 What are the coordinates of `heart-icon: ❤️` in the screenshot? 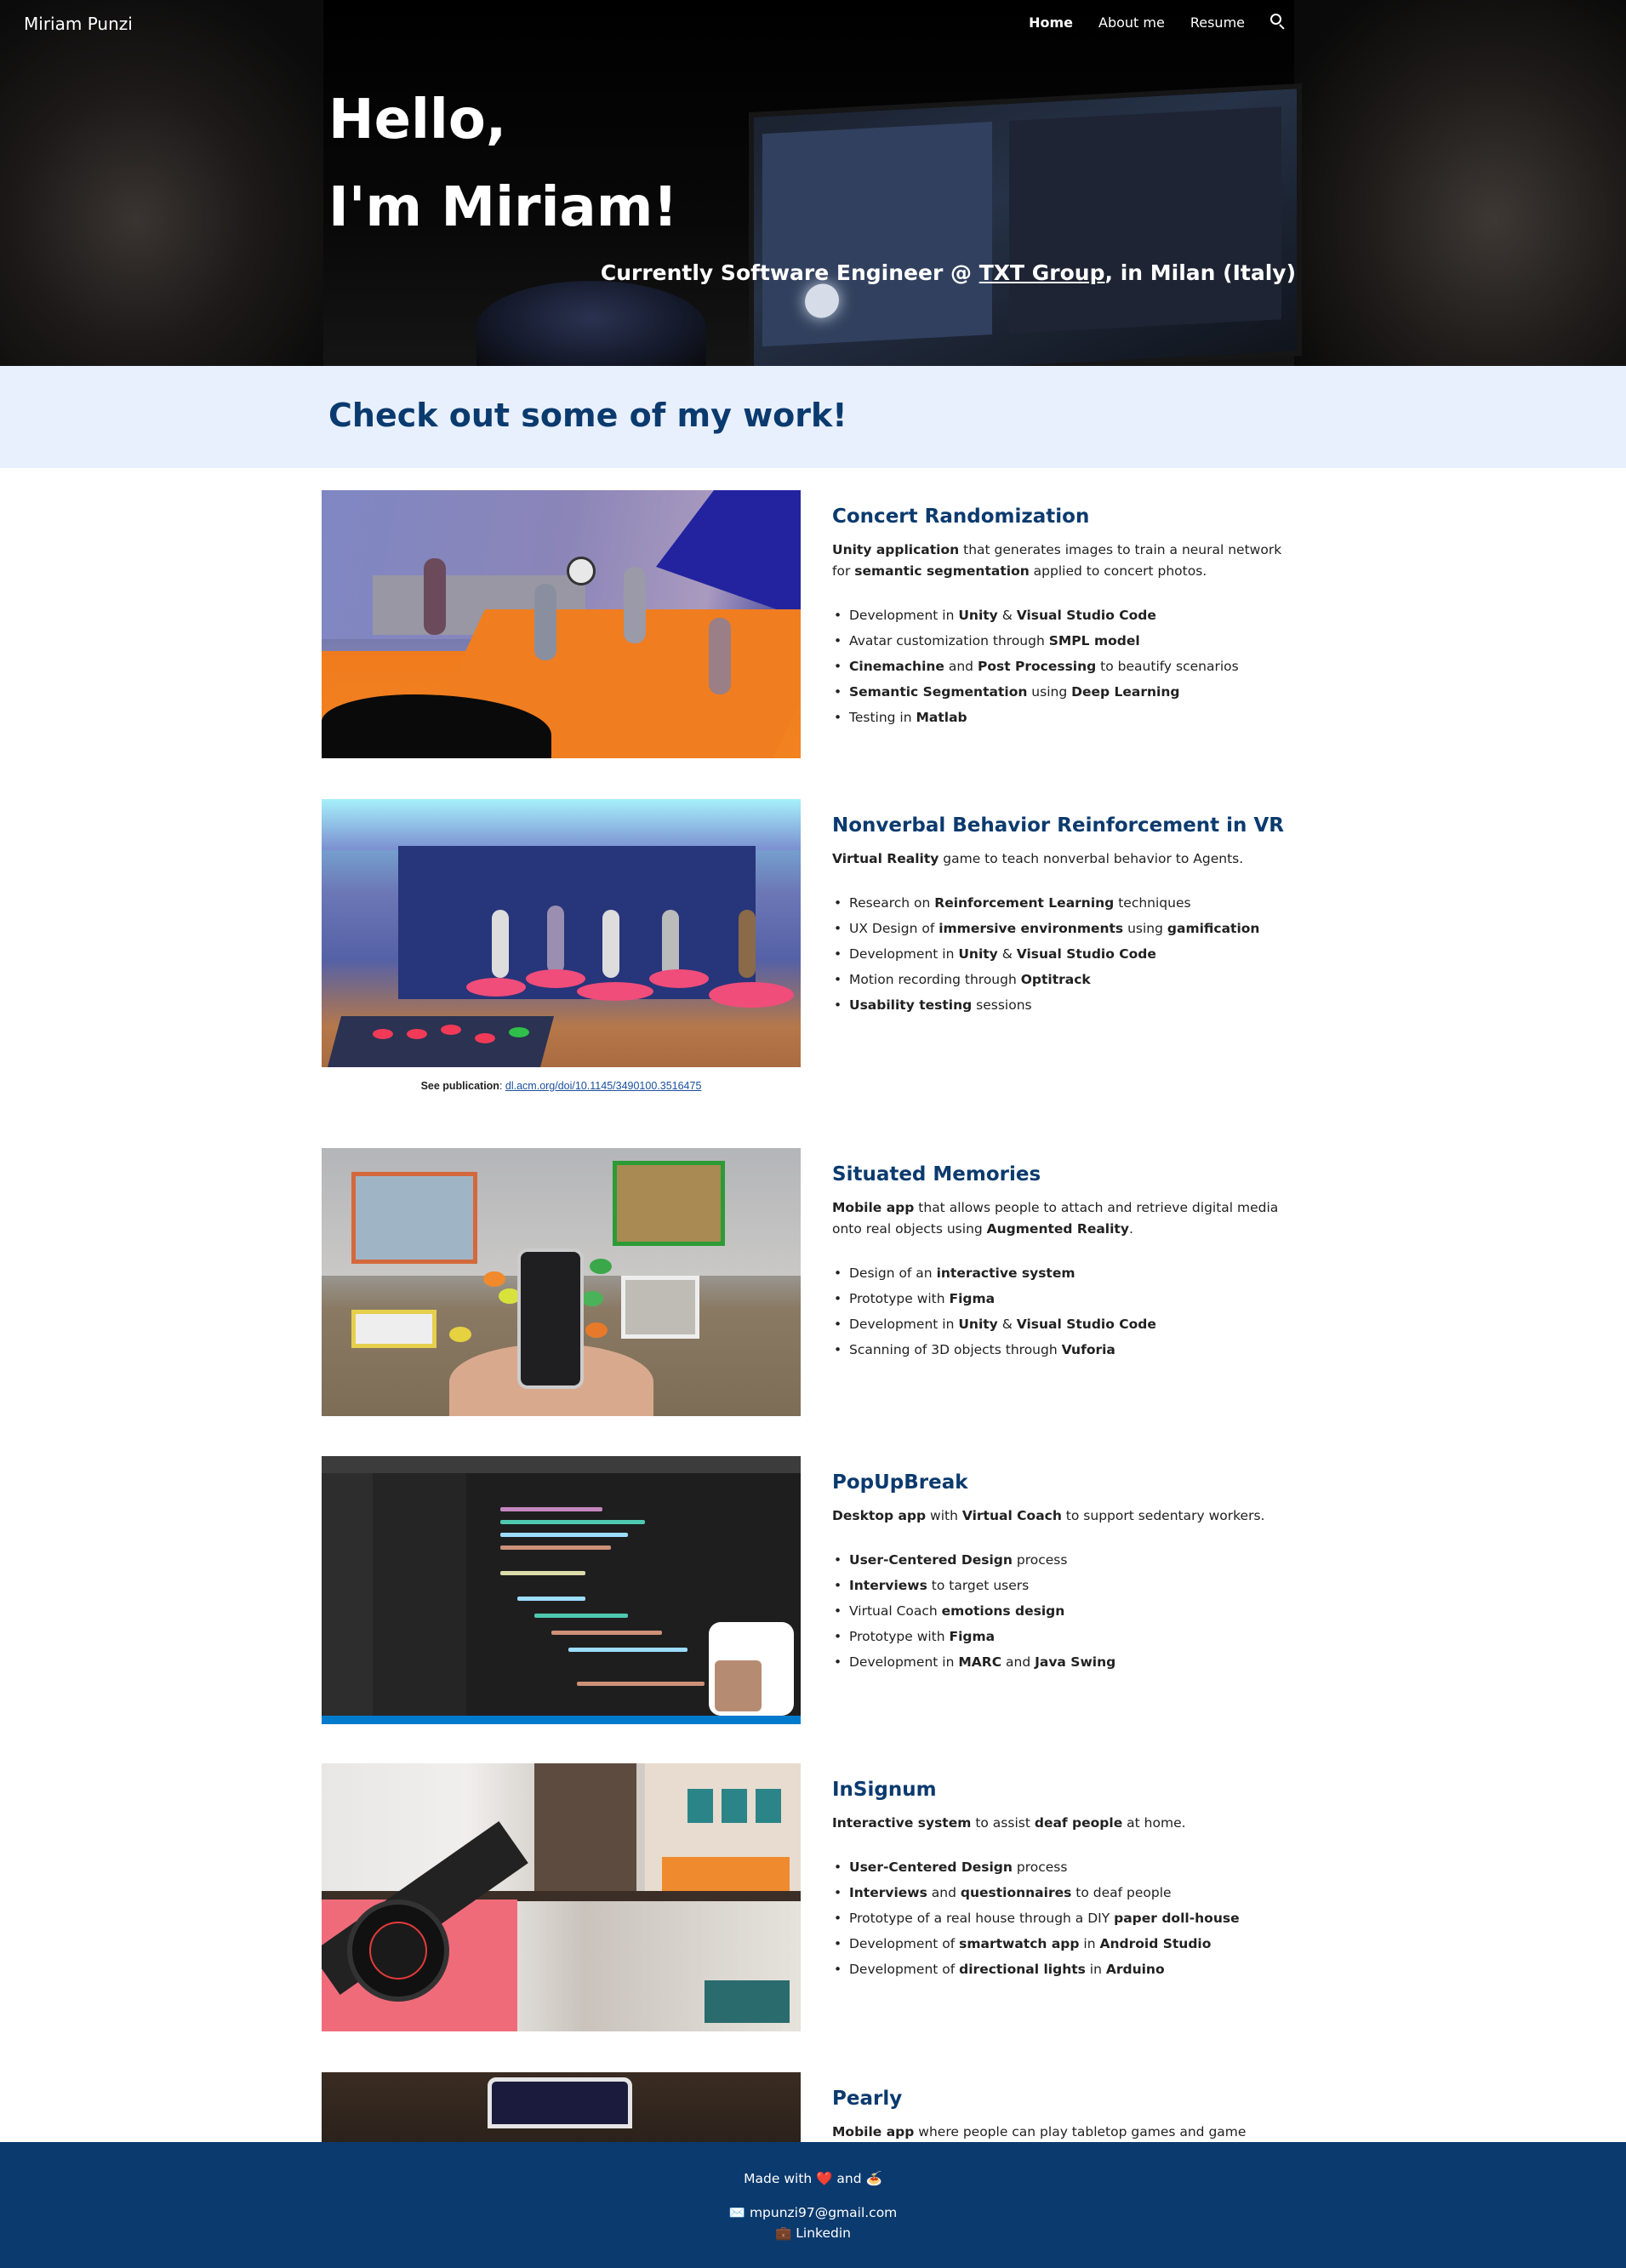 It's located at (824, 2178).